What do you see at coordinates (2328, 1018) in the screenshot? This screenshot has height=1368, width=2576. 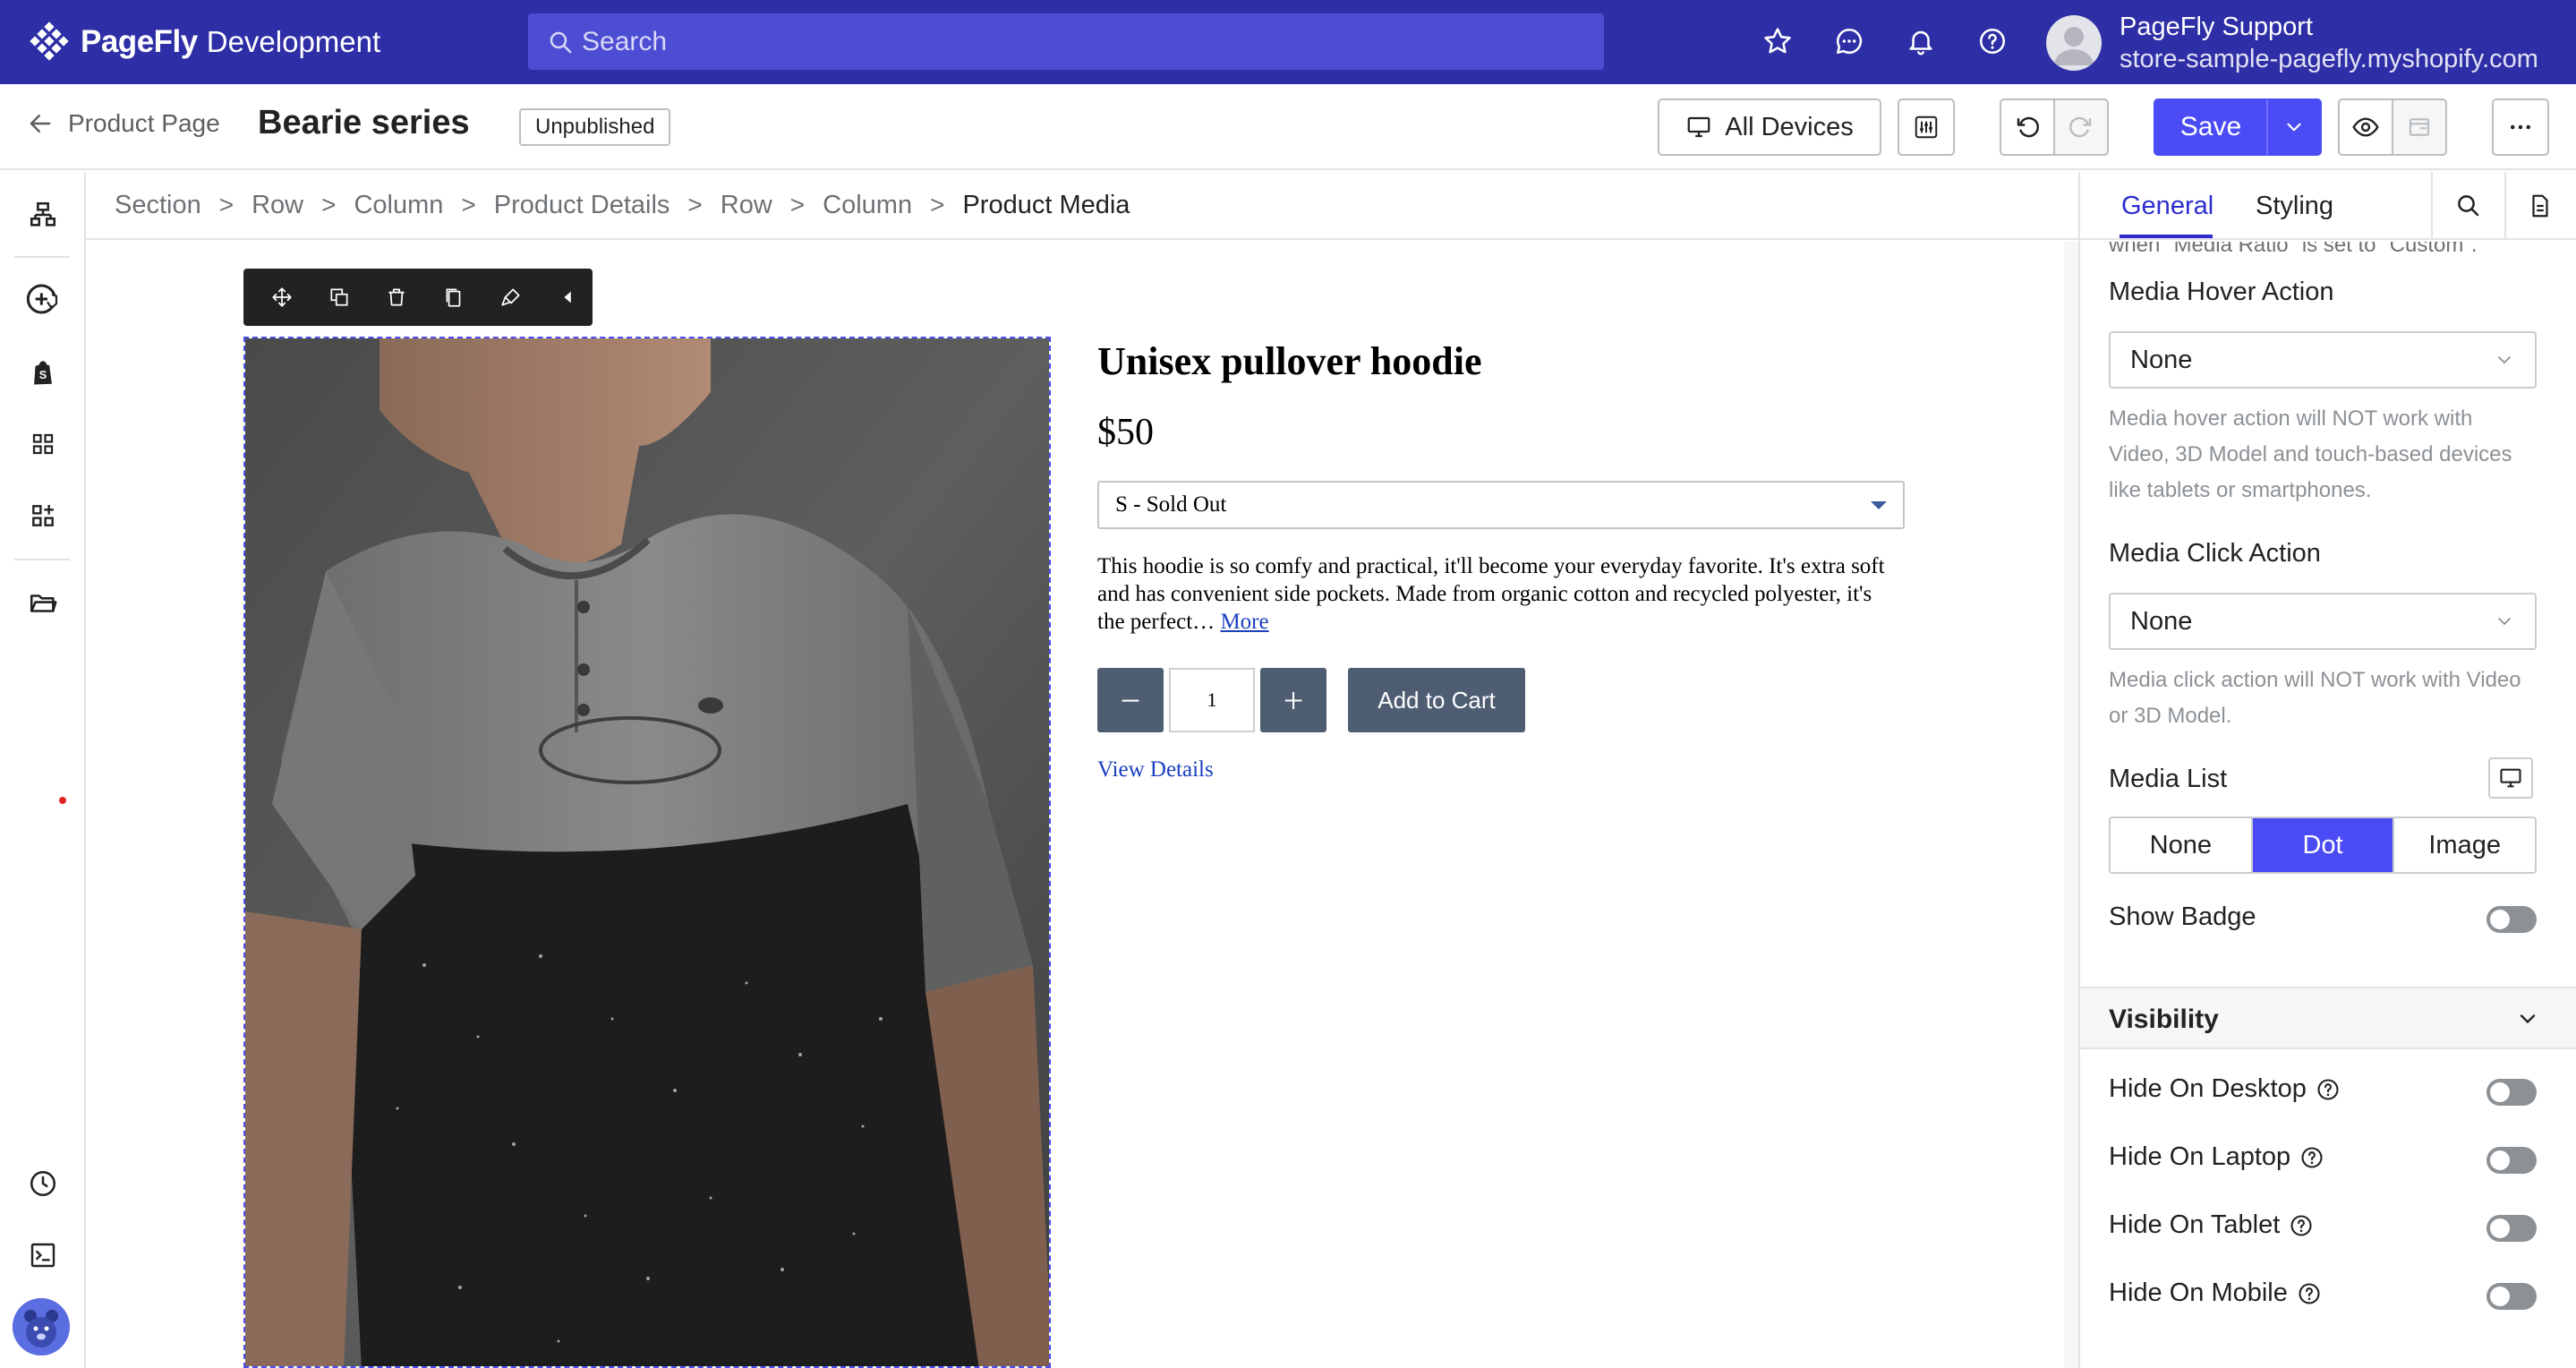 I see `visibility-section-header: Visibility` at bounding box center [2328, 1018].